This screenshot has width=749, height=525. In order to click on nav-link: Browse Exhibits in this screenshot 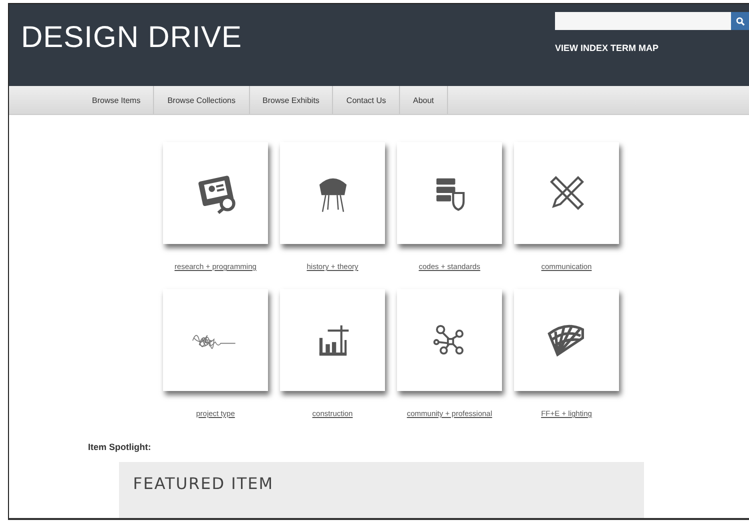, I will do `click(292, 100)`.